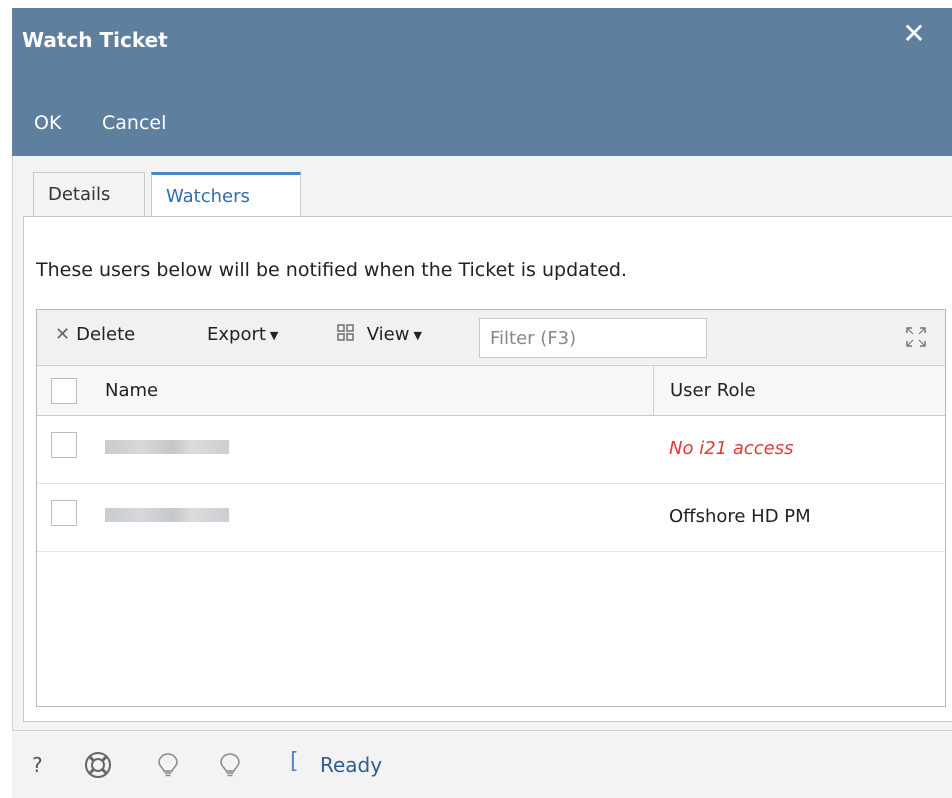  Describe the element at coordinates (349, 334) in the screenshot. I see `view-grid-icon` at that location.